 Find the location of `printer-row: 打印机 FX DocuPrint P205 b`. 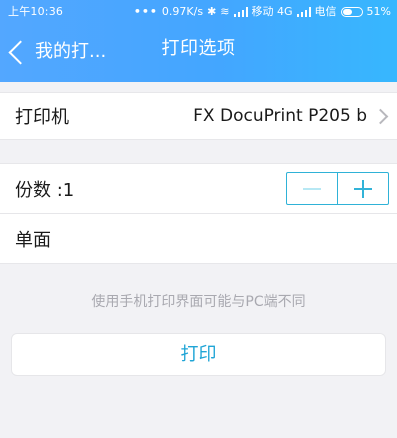

printer-row: 打印机 FX DocuPrint P205 b is located at coordinates (198, 116).